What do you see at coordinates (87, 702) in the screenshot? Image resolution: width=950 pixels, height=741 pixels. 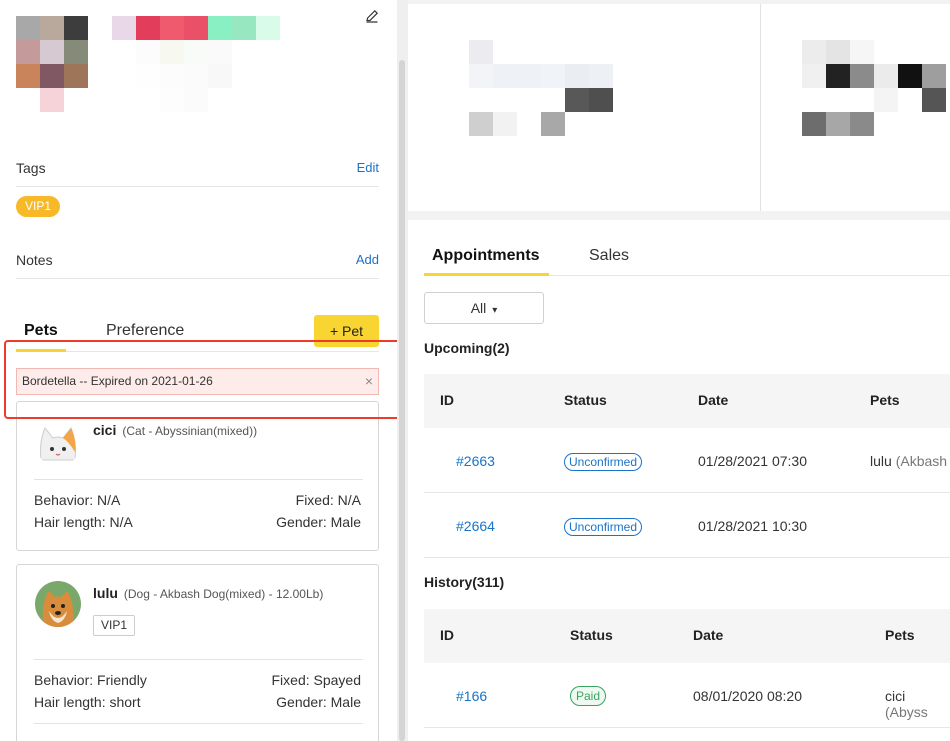 I see `pet-hair-length: Hair length: short` at bounding box center [87, 702].